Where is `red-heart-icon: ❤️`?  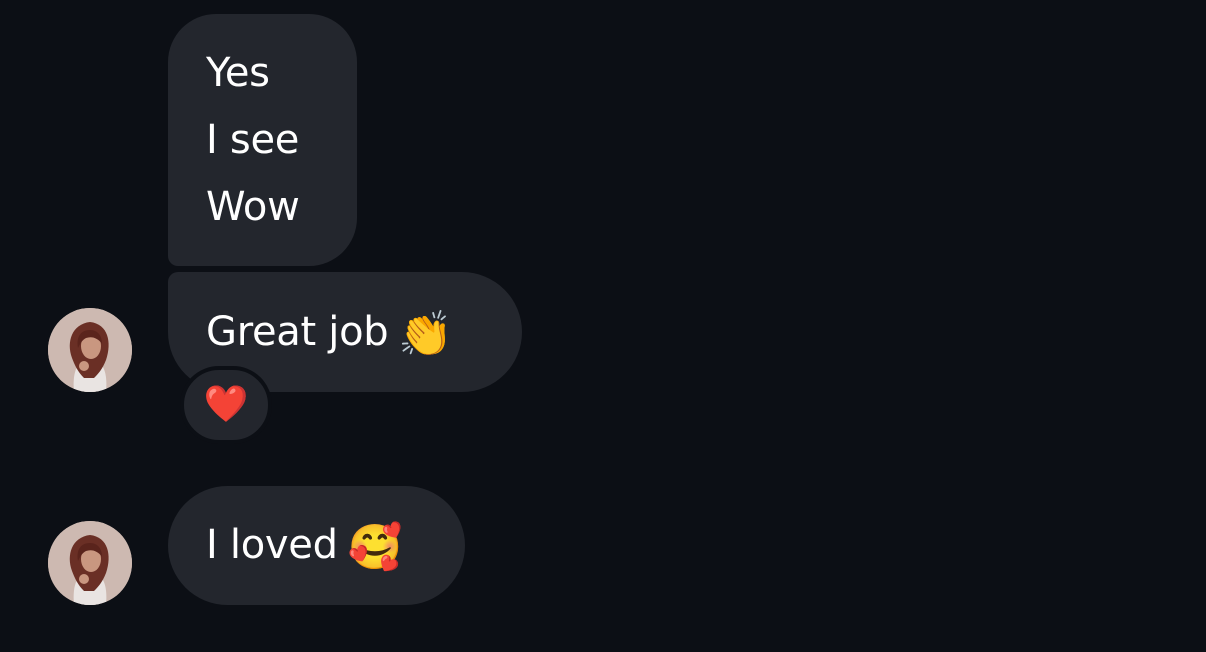
red-heart-icon: ❤️ is located at coordinates (226, 404).